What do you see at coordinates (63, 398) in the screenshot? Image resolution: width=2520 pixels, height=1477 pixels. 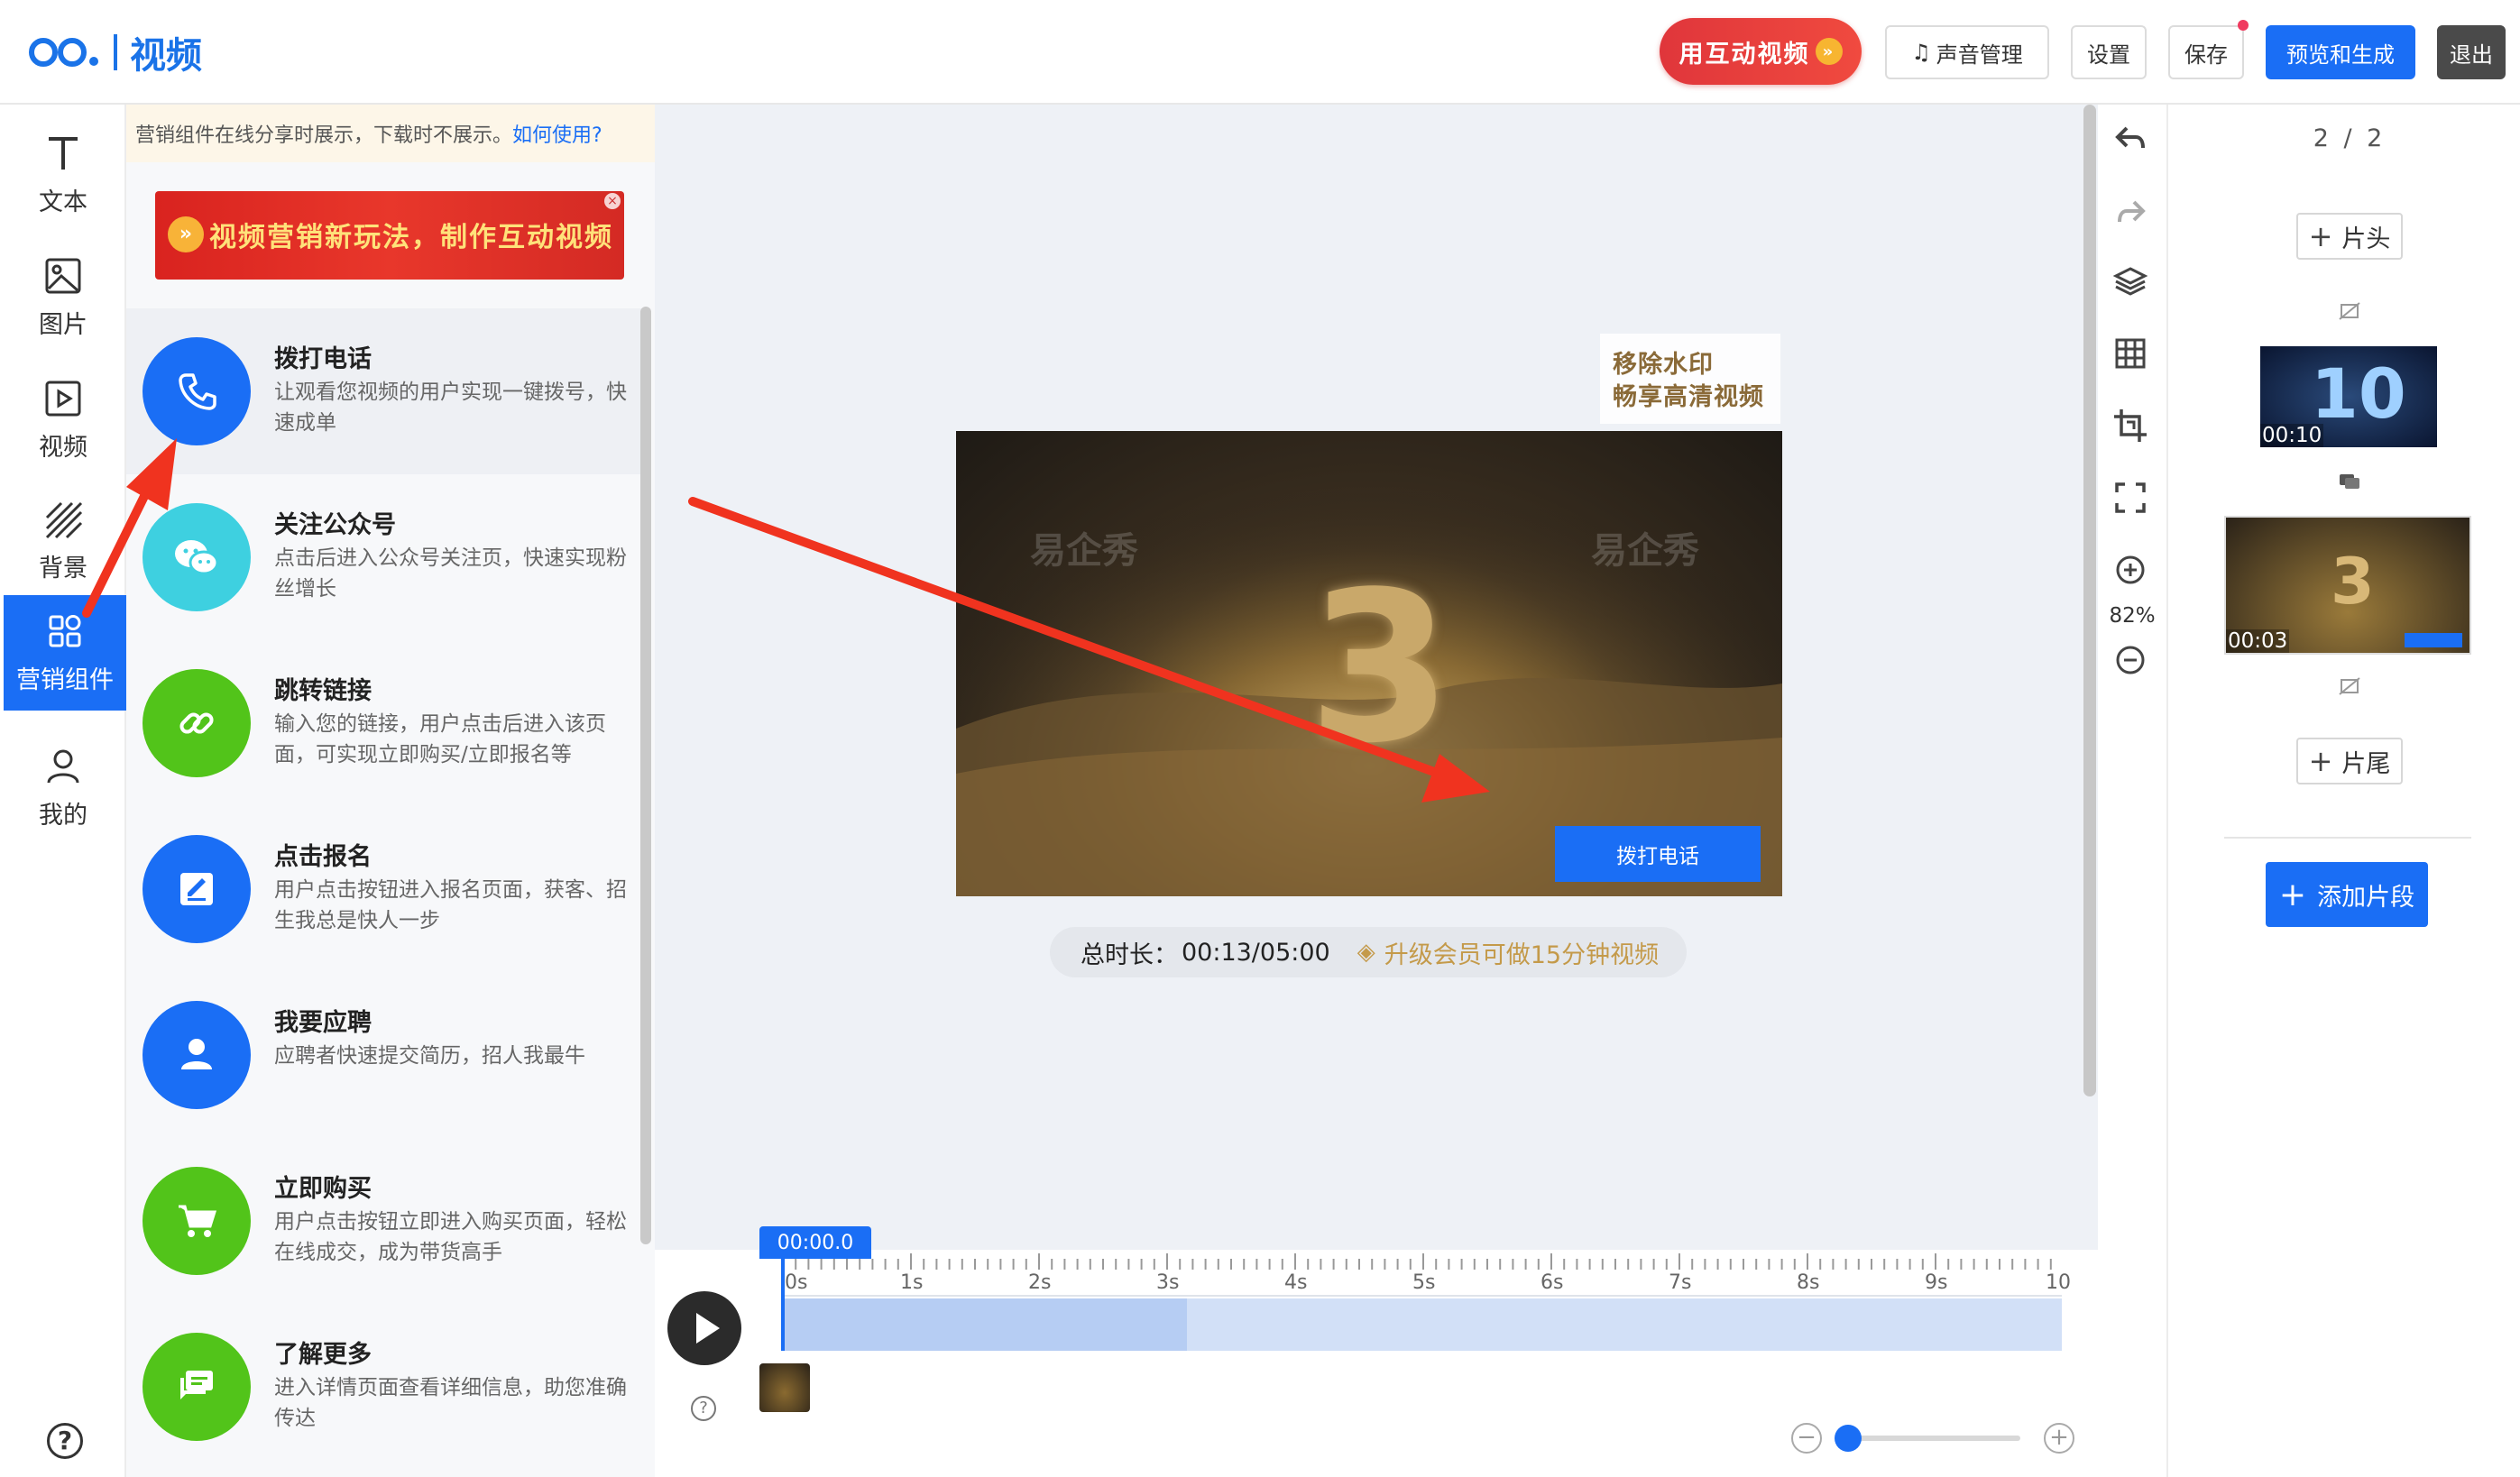 I see `video-icon` at bounding box center [63, 398].